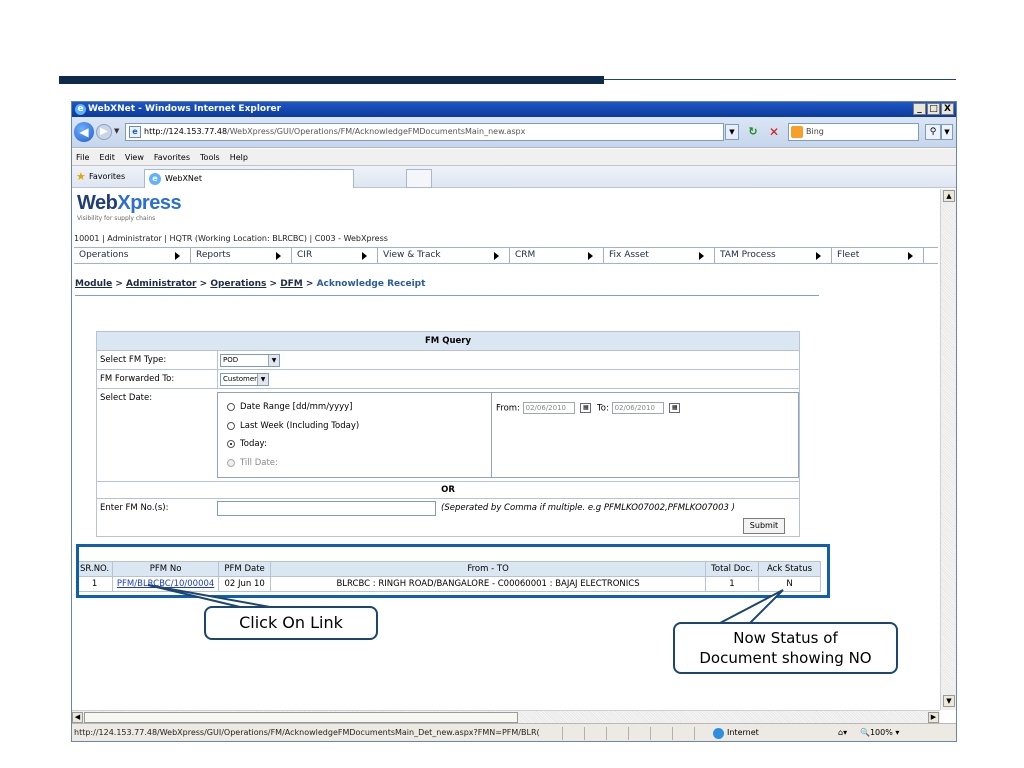  Describe the element at coordinates (82, 157) in the screenshot. I see `menu-file: File` at that location.